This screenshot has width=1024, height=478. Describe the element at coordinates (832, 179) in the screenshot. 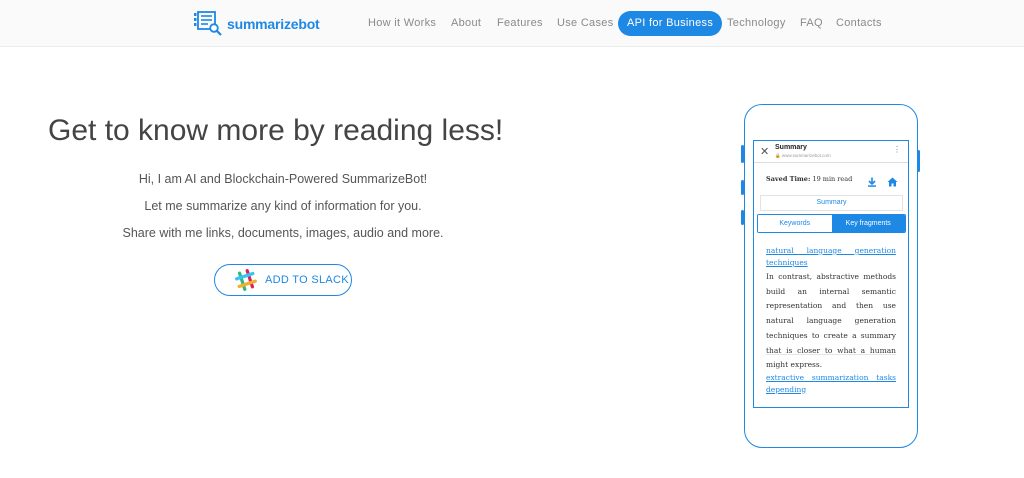

I see `saved-time-value: 19 min read` at that location.